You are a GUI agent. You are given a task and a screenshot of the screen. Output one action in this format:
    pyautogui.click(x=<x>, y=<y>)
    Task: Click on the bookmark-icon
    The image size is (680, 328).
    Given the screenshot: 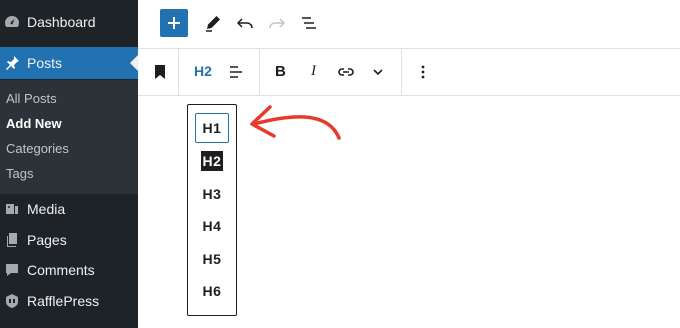 What is the action you would take?
    pyautogui.click(x=160, y=72)
    